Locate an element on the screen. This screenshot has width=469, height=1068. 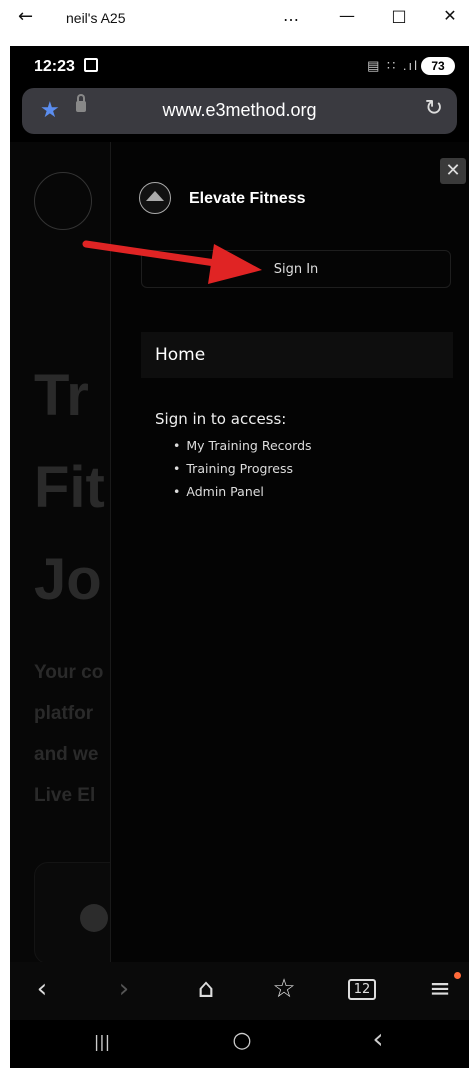
sim-icon is located at coordinates (91, 65).